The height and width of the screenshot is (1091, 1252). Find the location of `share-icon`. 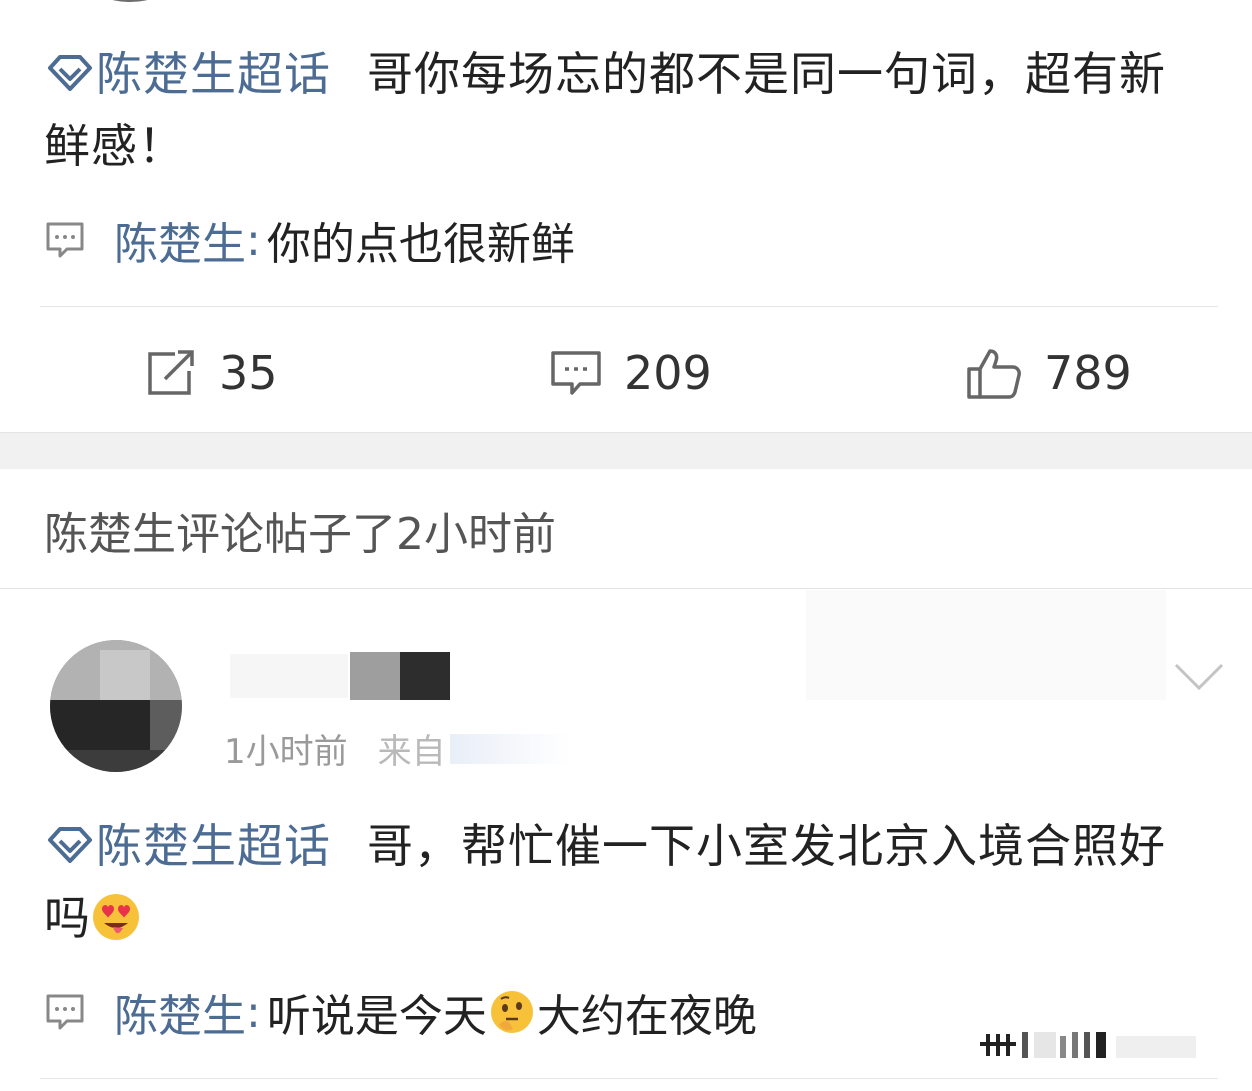

share-icon is located at coordinates (171, 372).